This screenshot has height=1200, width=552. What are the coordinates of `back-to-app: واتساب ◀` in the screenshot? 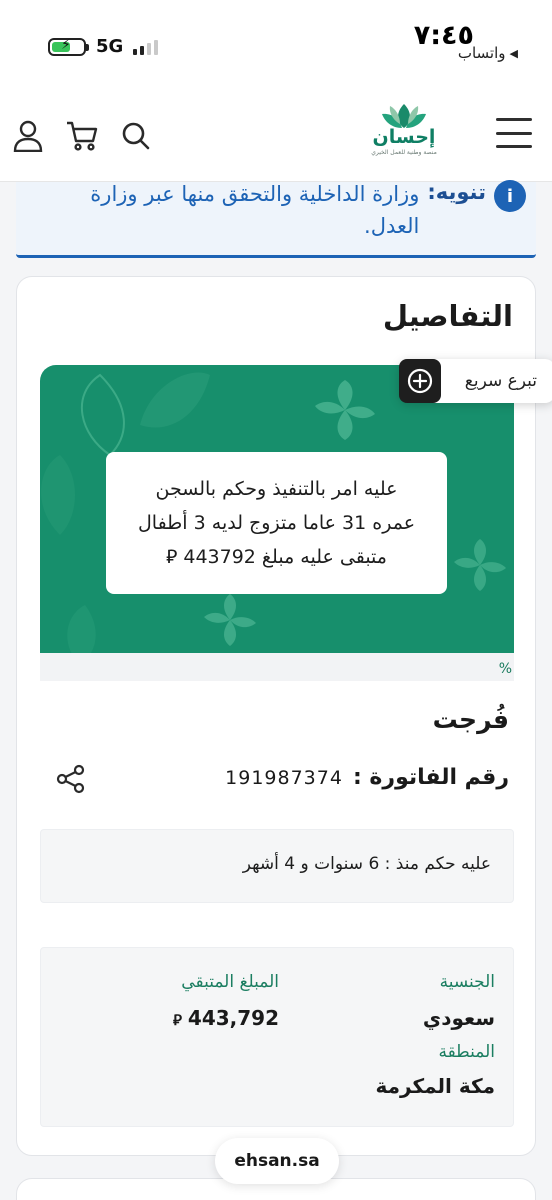 It's located at (488, 53).